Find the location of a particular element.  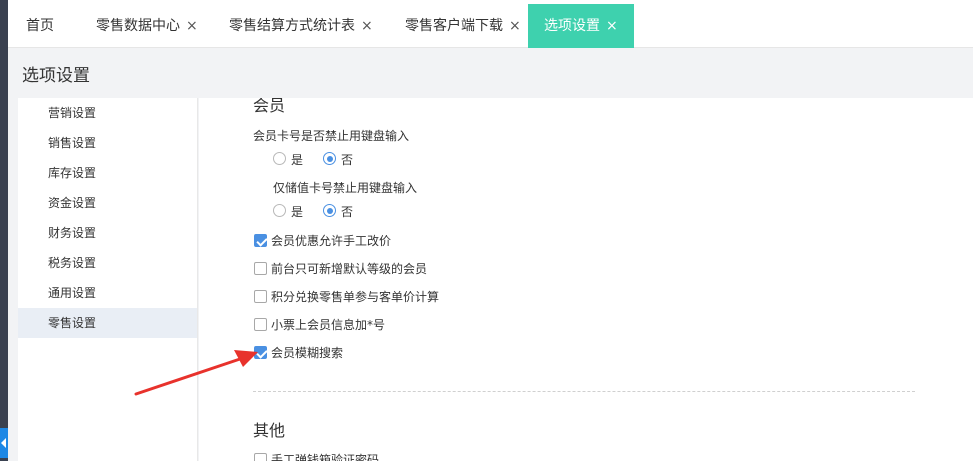

tab-home: 首页 is located at coordinates (40, 26).